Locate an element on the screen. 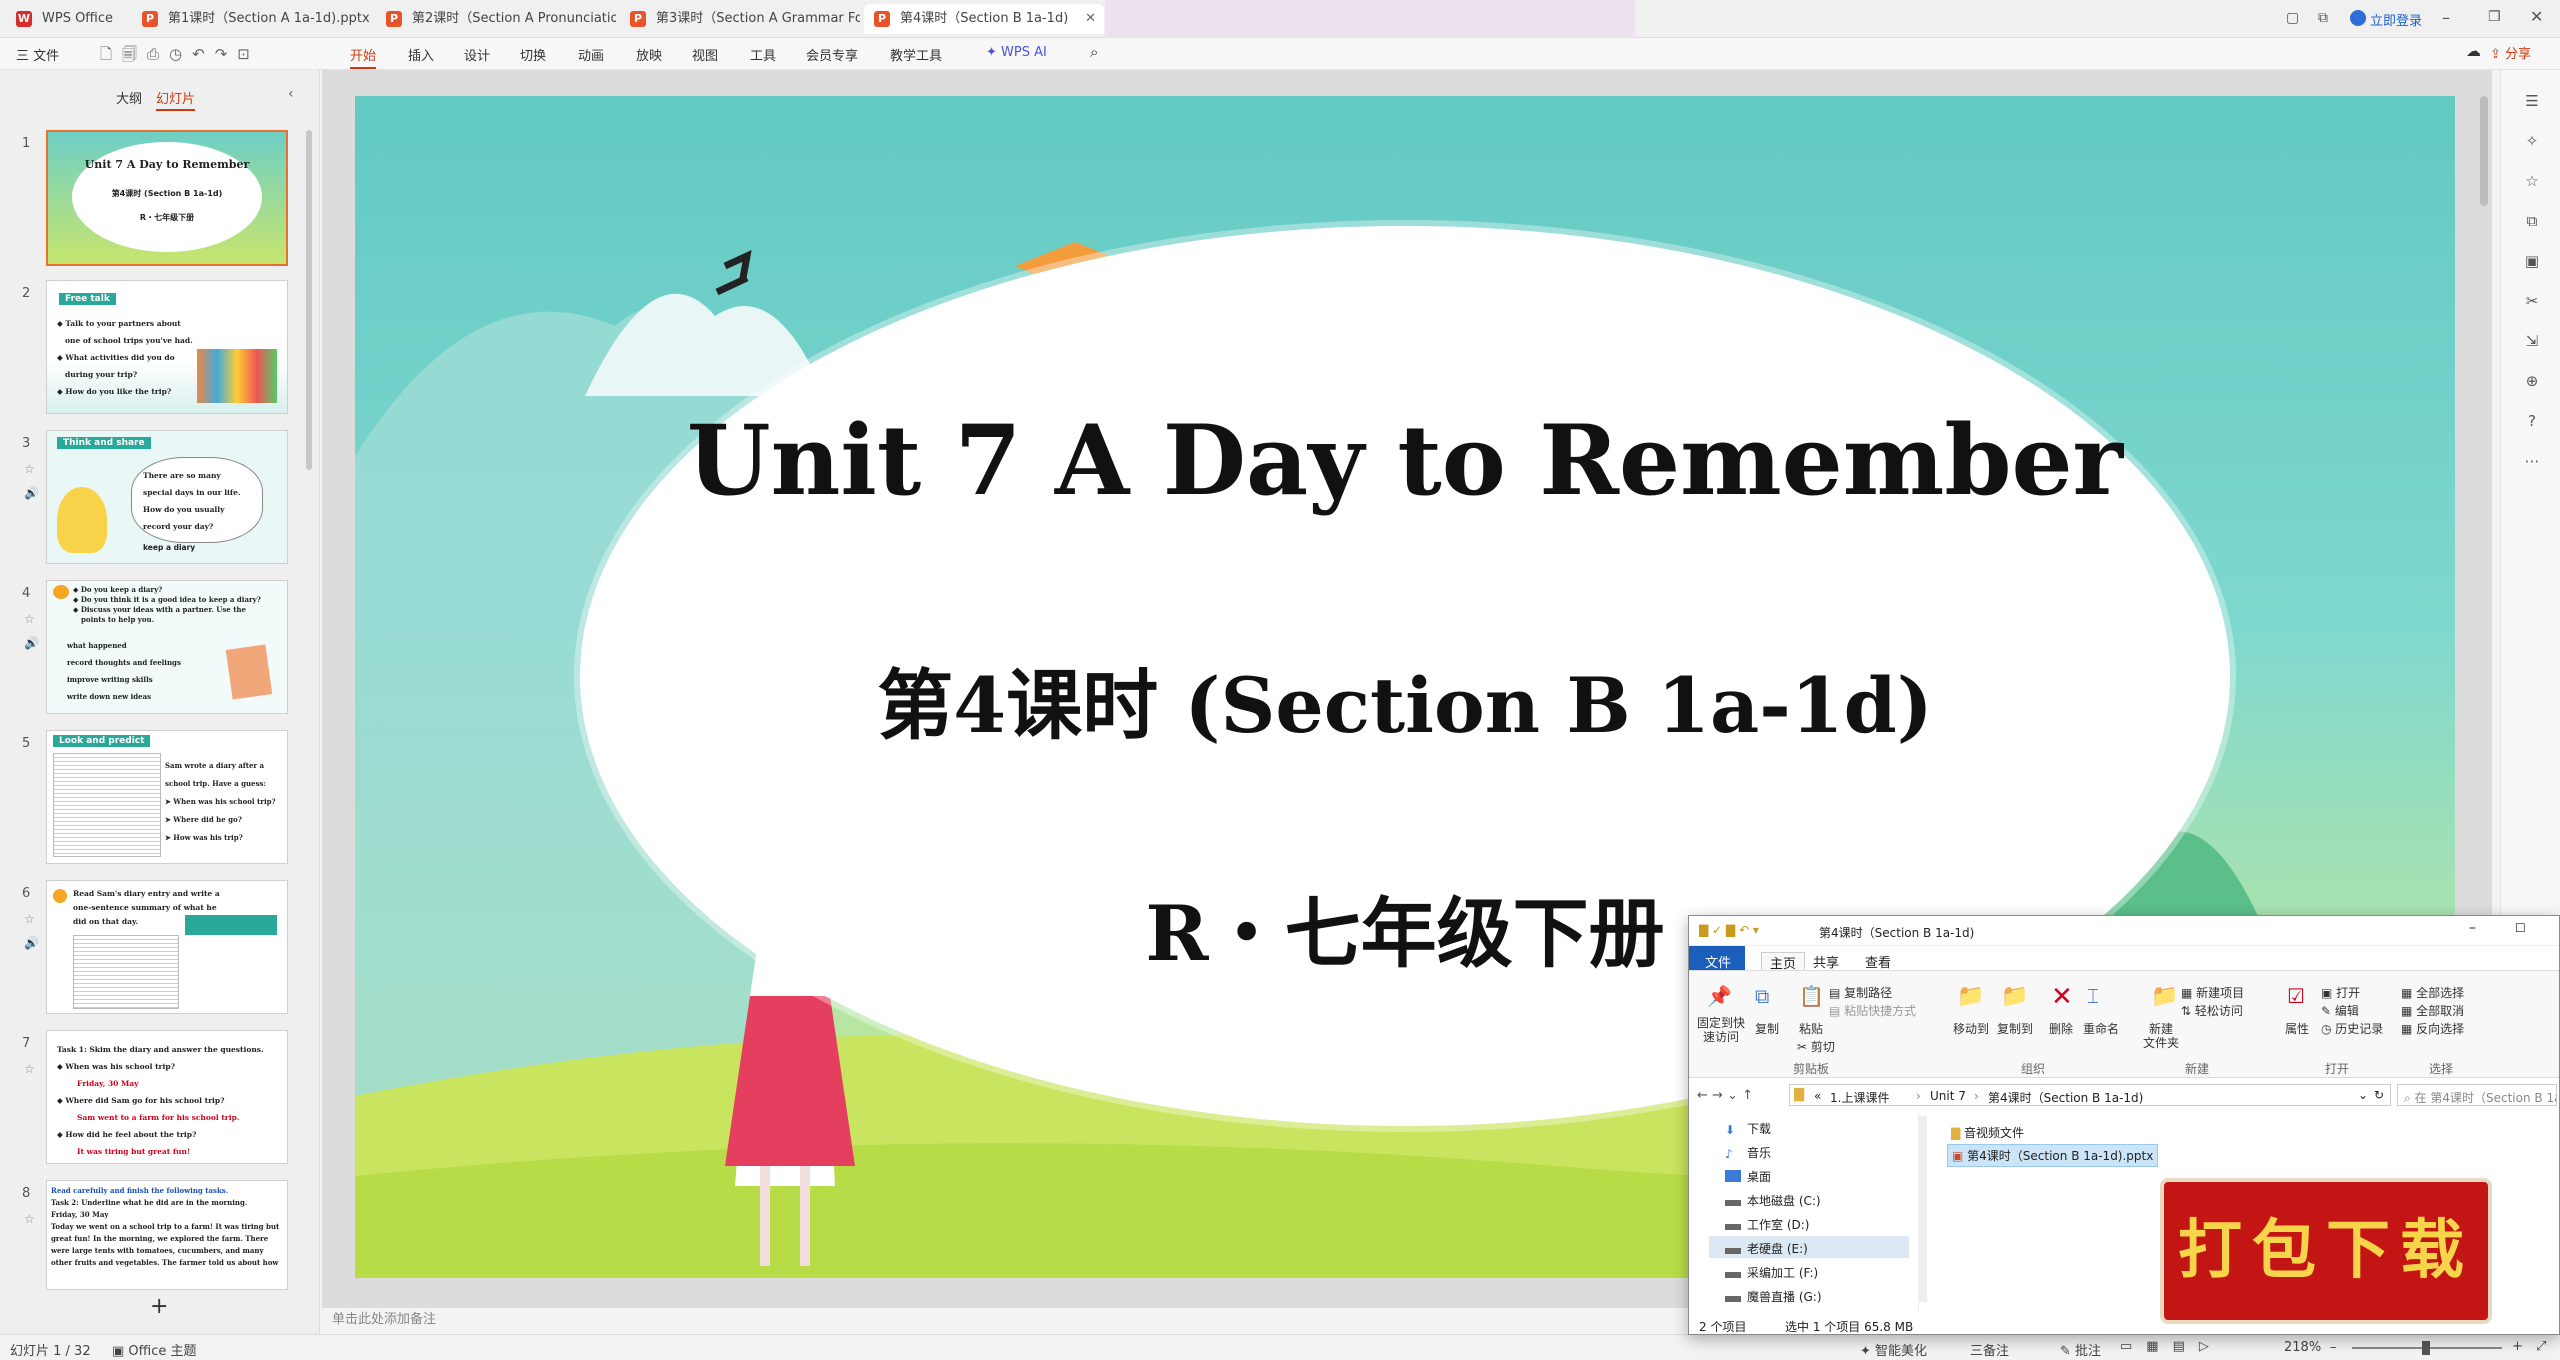 Image resolution: width=2560 pixels, height=1360 pixels. breadcrumb-current: 第4课时（Section B 1a-1d) is located at coordinates (2065, 1097).